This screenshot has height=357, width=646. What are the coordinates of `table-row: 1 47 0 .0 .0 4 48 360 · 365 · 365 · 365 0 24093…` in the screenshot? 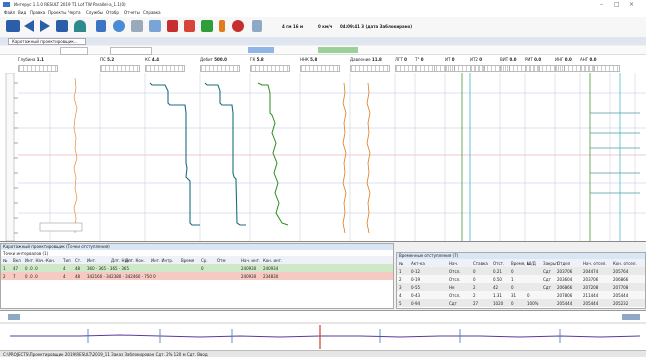 It's located at (197, 268).